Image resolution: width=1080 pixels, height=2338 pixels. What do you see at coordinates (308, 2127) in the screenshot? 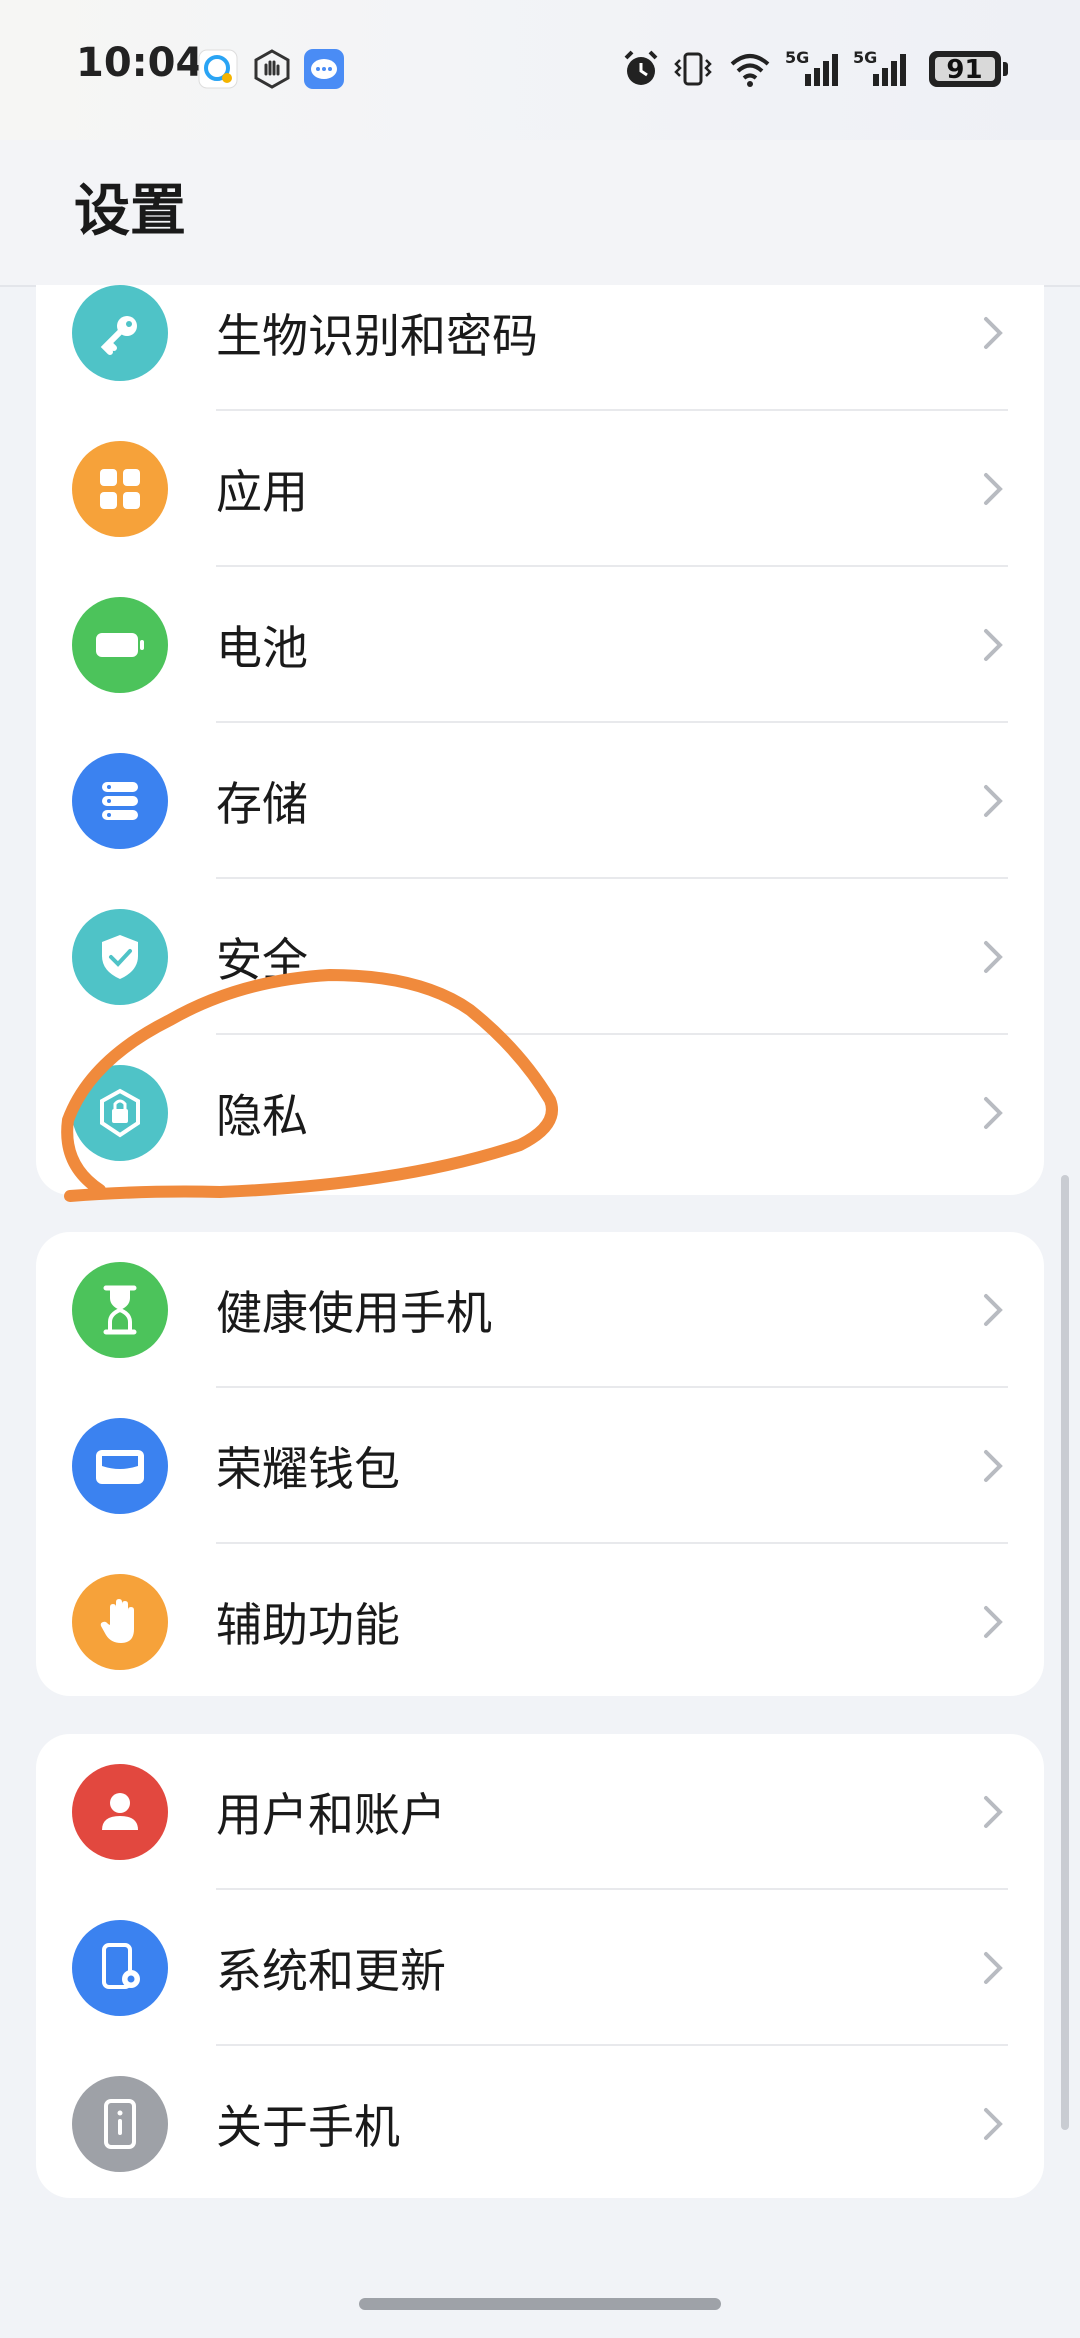
I see `settings-item-label: 关于手机` at bounding box center [308, 2127].